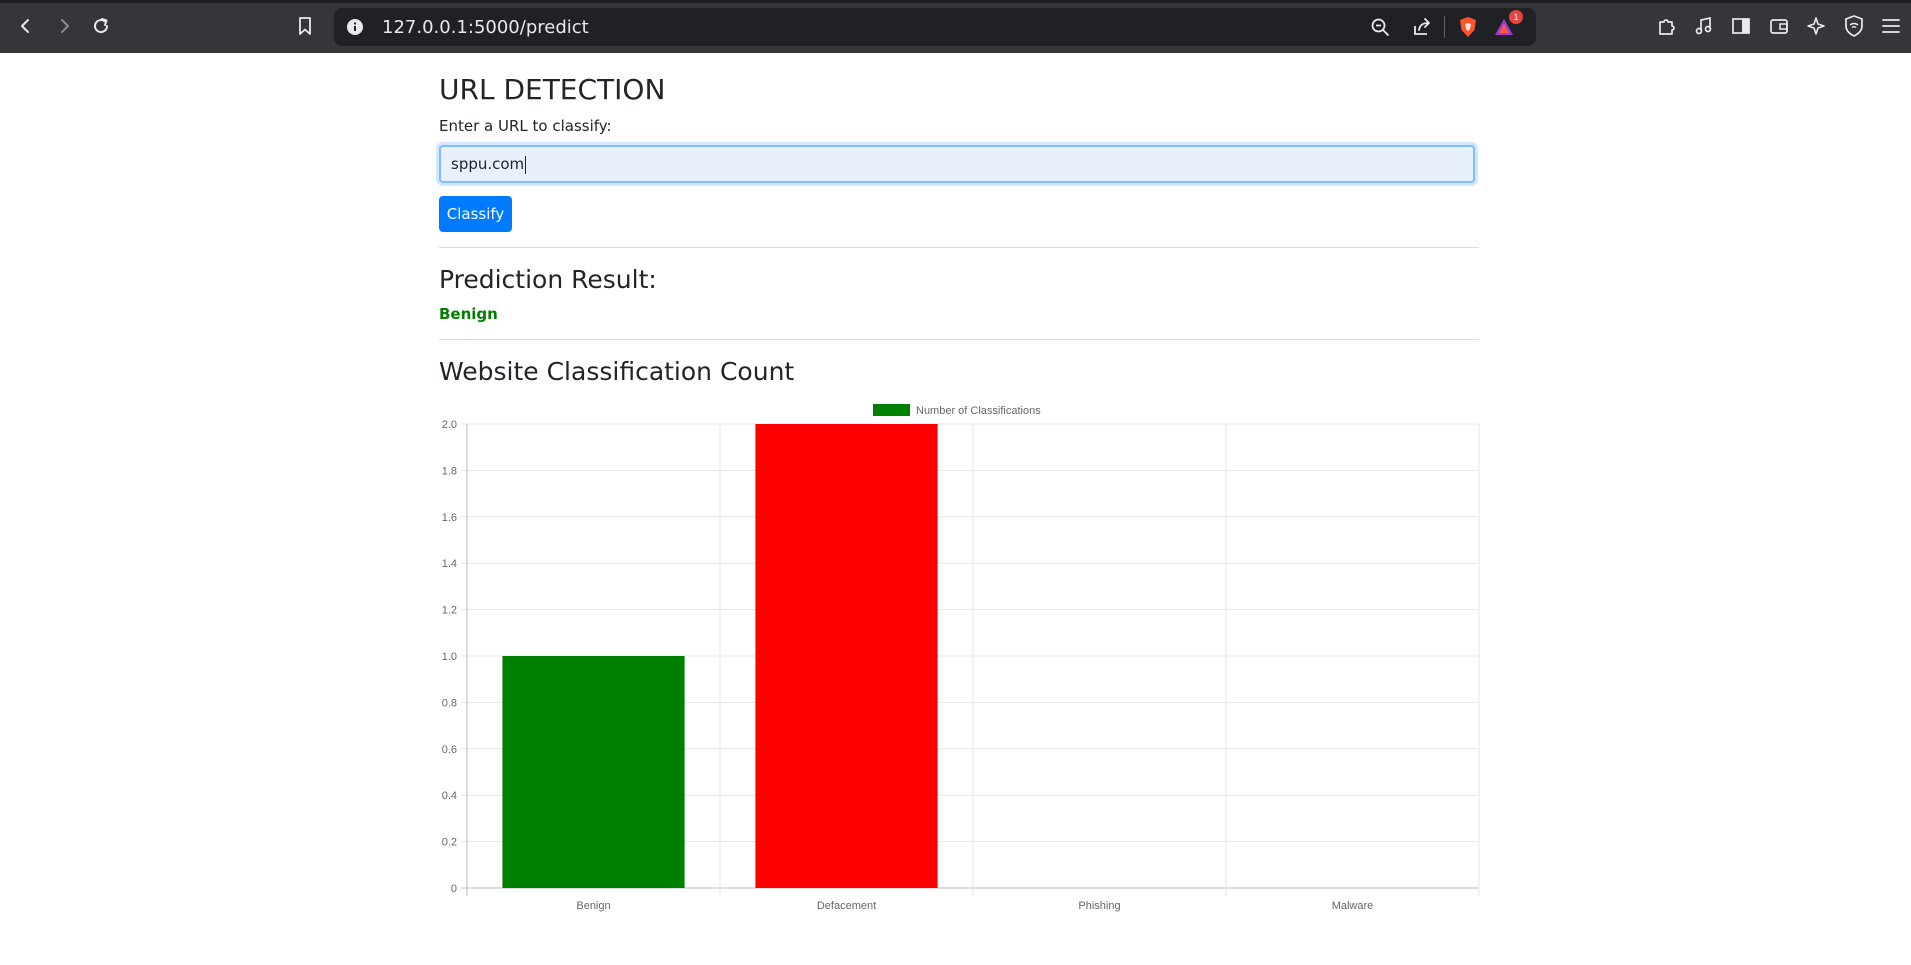 This screenshot has height=965, width=1911. What do you see at coordinates (449, 564) in the screenshot?
I see `y-tick-label: 1.4` at bounding box center [449, 564].